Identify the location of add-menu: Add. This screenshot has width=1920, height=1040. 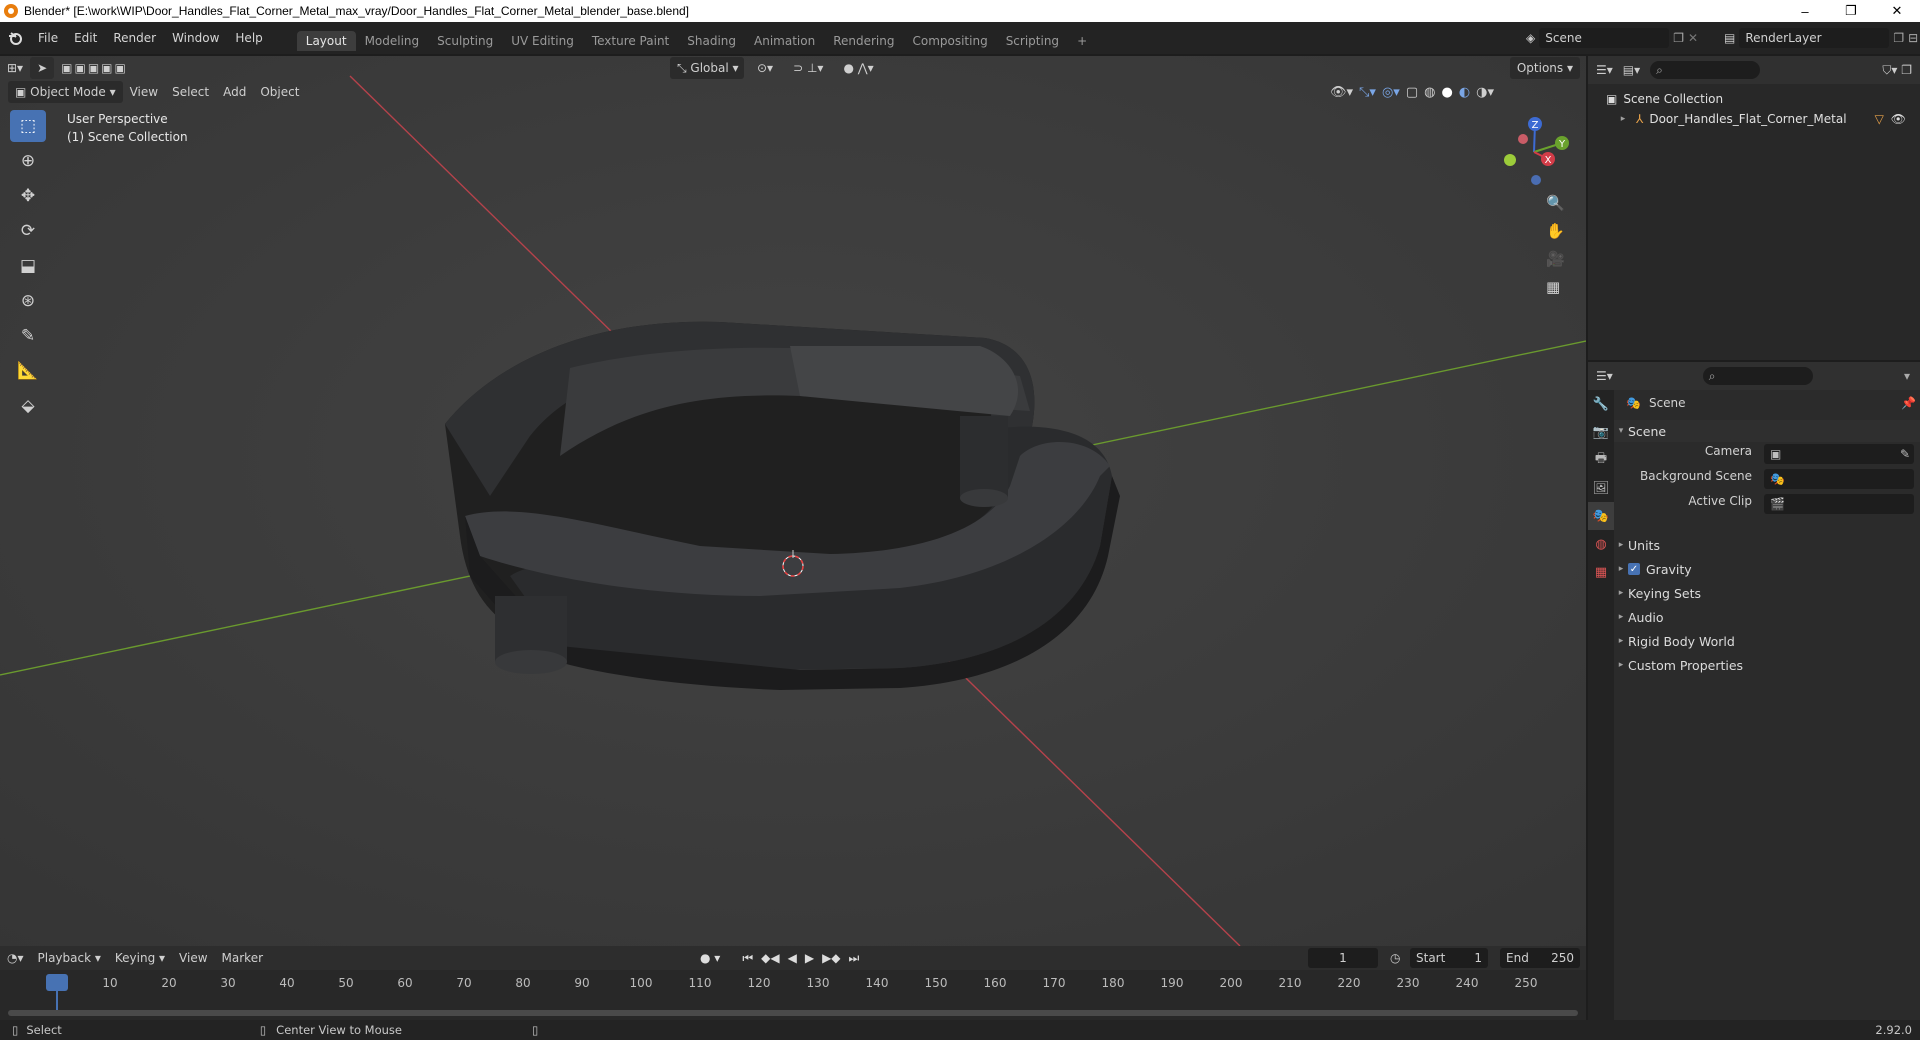
(234, 92).